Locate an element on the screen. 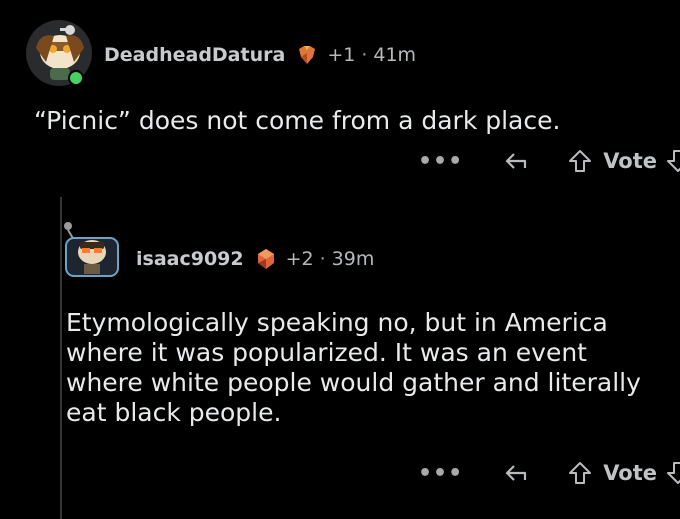 This screenshot has height=519, width=680. award-count: +1 is located at coordinates (341, 55).